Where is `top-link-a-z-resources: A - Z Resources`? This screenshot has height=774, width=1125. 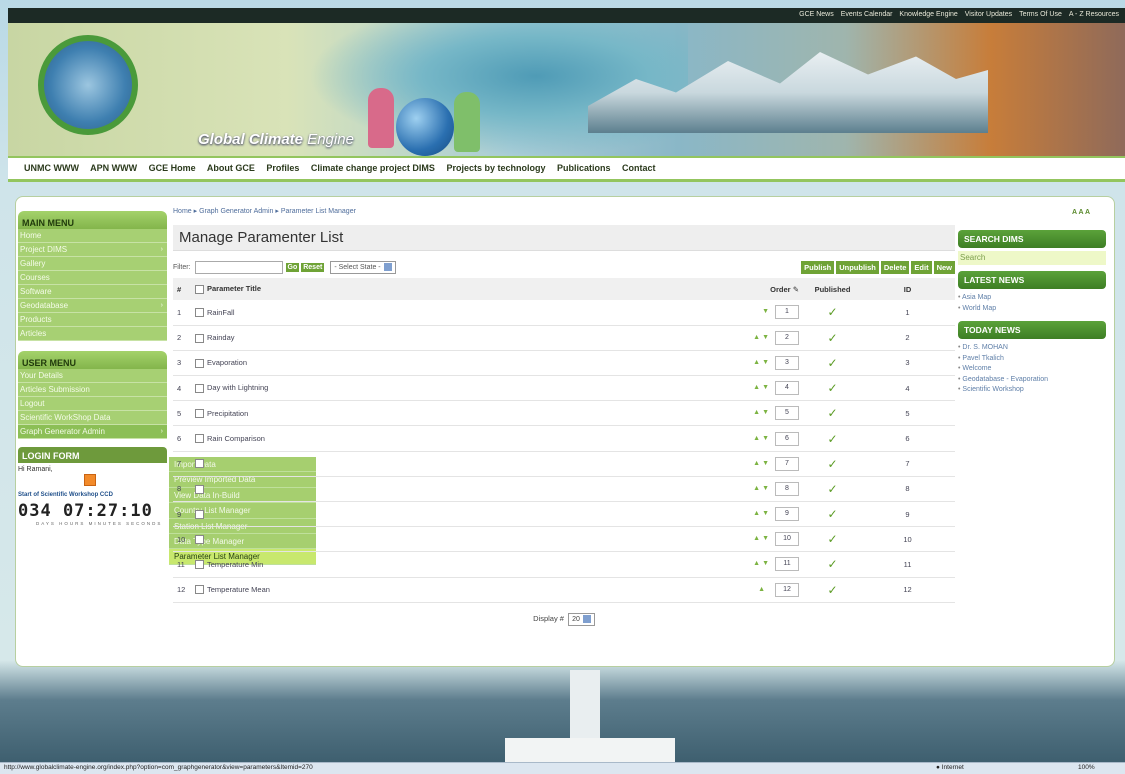 top-link-a-z-resources: A - Z Resources is located at coordinates (1094, 14).